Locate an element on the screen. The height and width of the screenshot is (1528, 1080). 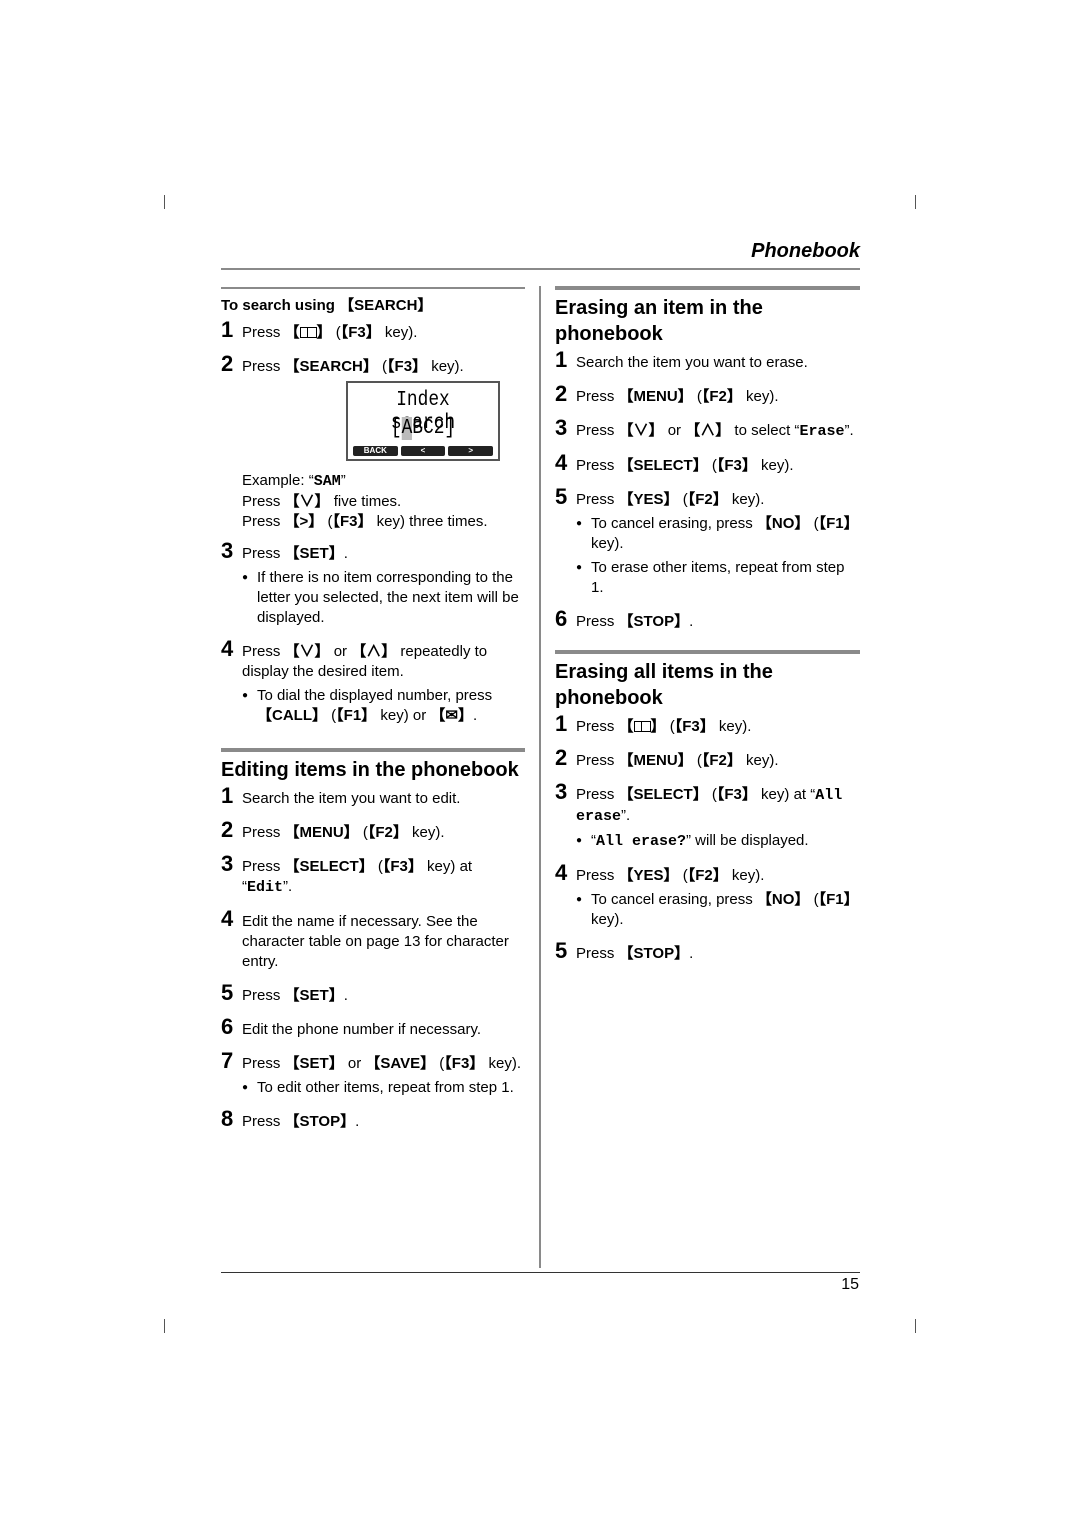
key-label: 【YES】 is located at coordinates (648, 499).